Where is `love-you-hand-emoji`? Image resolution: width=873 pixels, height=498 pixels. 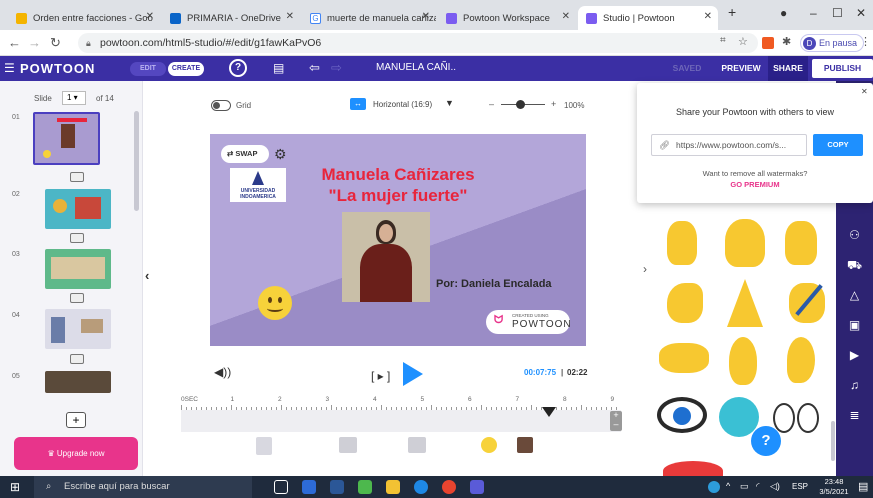
love-you-hand-emoji is located at coordinates (801, 243).